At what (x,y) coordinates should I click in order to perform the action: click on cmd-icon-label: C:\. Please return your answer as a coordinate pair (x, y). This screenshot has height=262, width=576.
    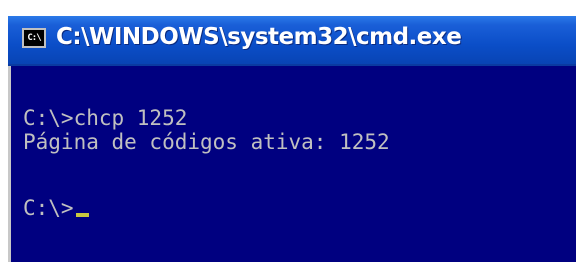
    Looking at the image, I should click on (34, 38).